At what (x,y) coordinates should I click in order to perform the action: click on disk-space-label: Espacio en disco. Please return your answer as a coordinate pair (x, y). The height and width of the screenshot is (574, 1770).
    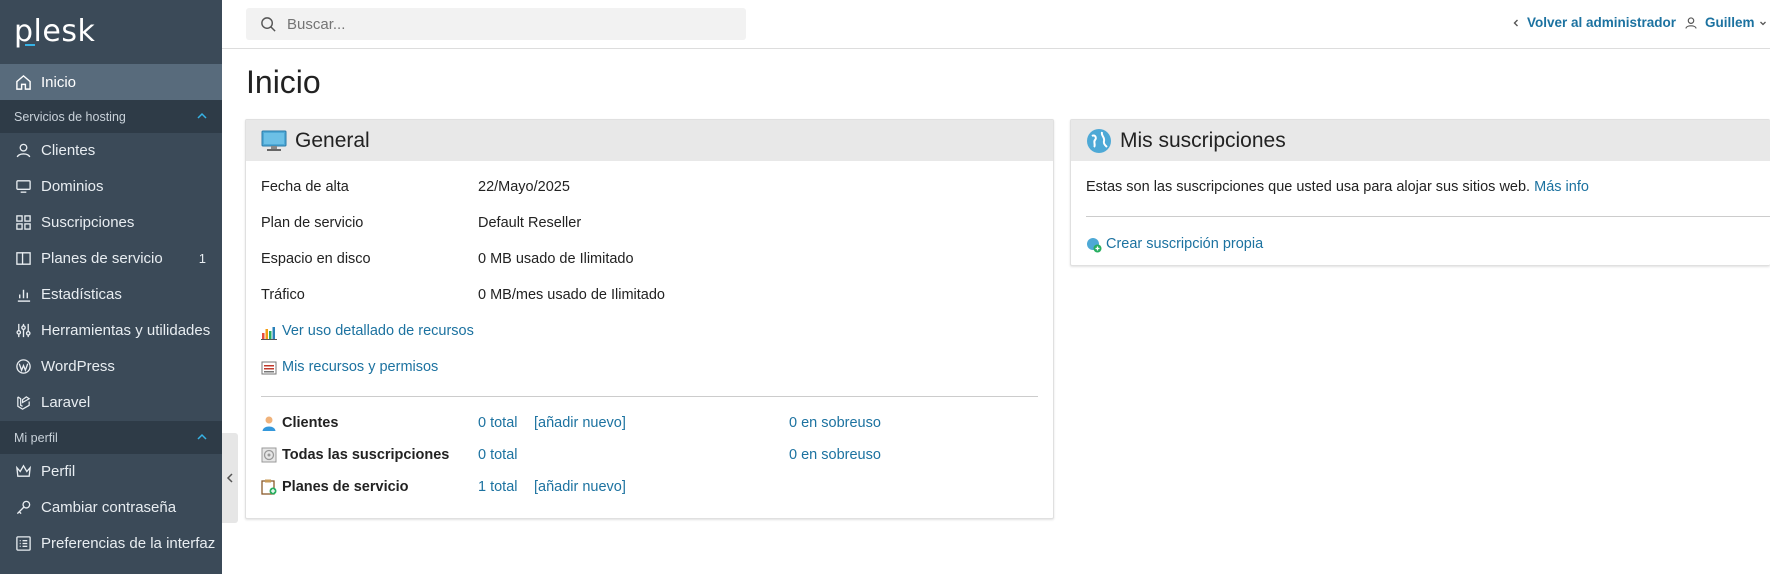
    Looking at the image, I should click on (316, 259).